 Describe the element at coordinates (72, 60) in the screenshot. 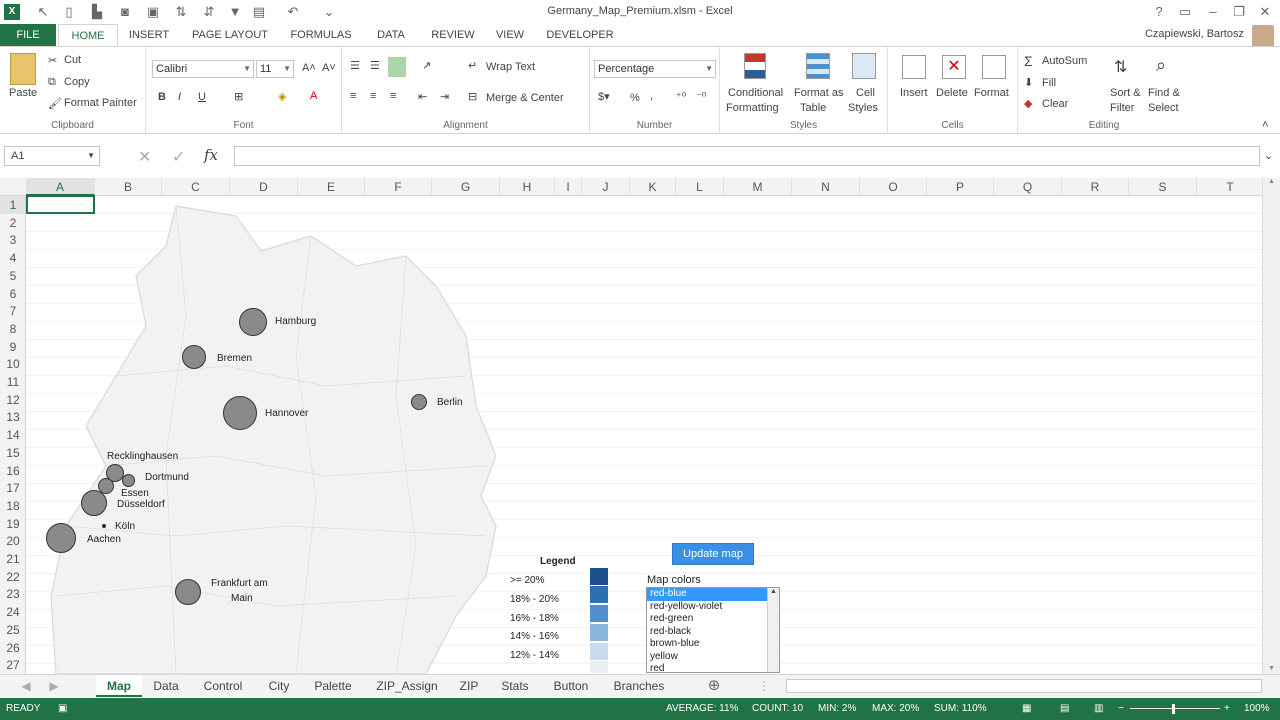

I see `cut-button: Cut` at that location.